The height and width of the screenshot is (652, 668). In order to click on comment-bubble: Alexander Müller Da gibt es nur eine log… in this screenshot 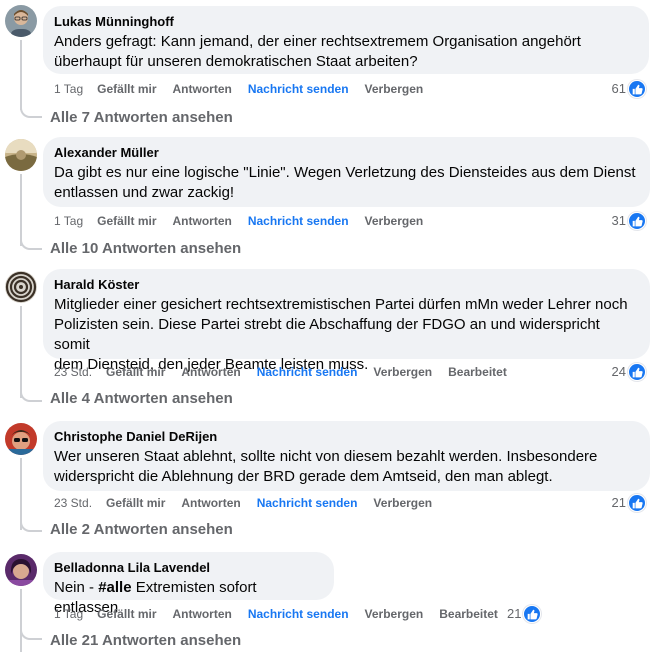, I will do `click(346, 172)`.